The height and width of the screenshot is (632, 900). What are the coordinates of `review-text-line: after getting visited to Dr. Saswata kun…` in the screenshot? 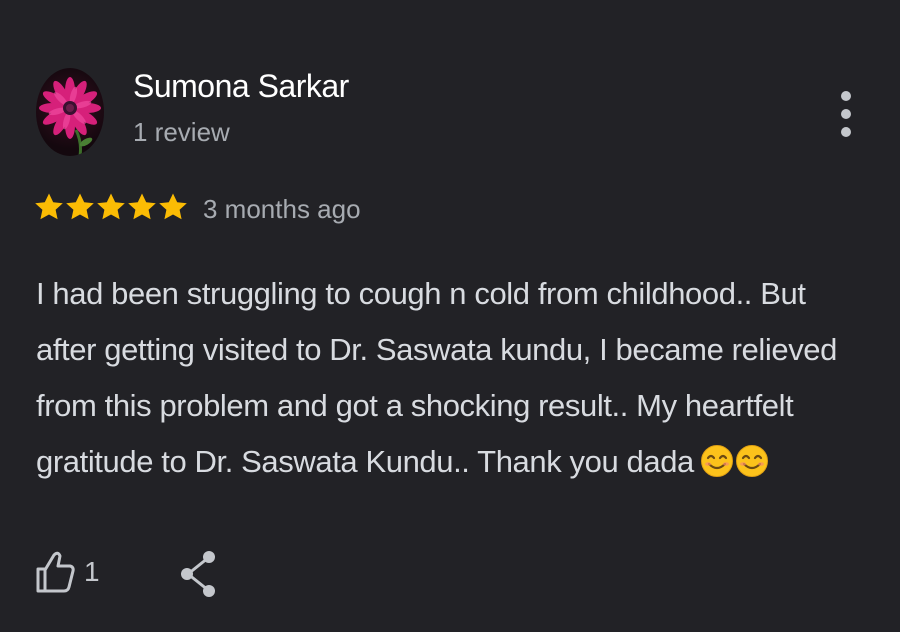 It's located at (436, 349).